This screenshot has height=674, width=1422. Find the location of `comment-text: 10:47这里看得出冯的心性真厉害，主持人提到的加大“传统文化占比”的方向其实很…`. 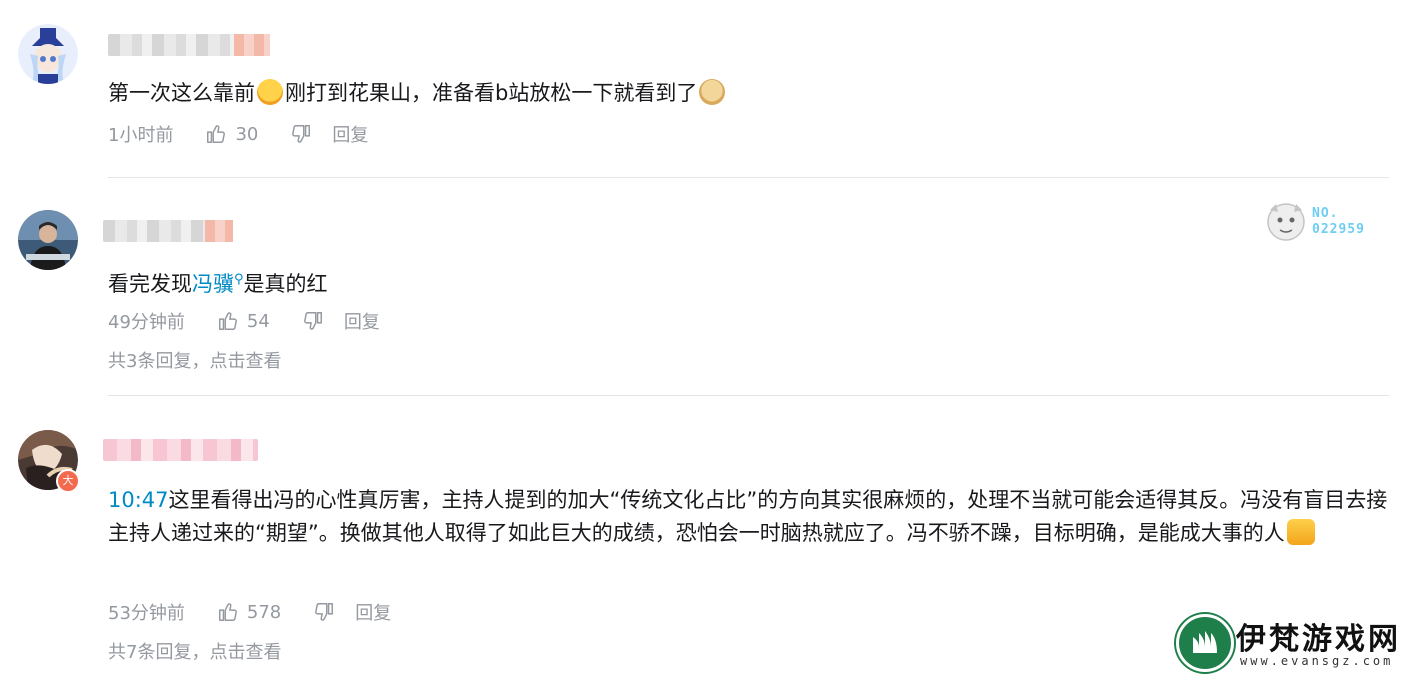

comment-text: 10:47这里看得出冯的心性真厉害，主持人提到的加大“传统文化占比”的方向其实很… is located at coordinates (750, 517).